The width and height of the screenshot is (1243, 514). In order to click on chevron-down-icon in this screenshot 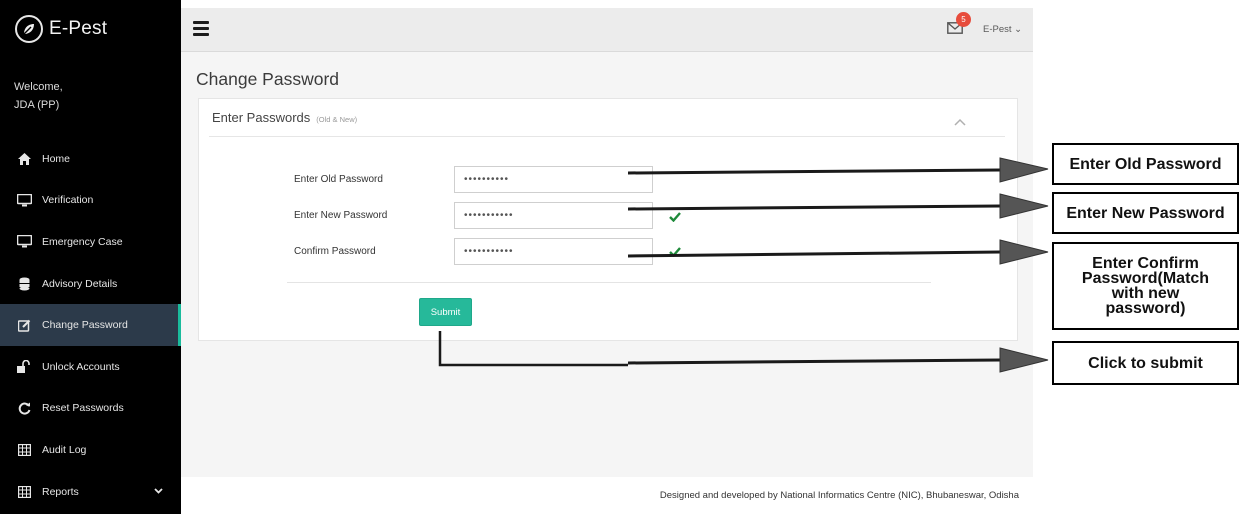, I will do `click(158, 491)`.